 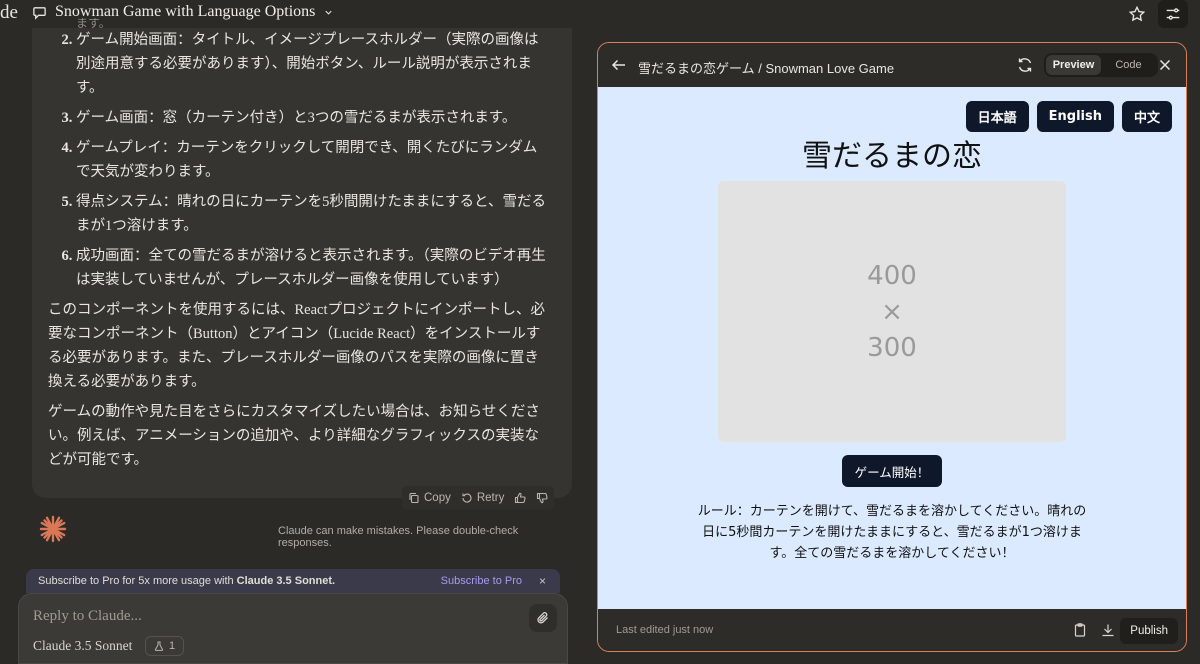 I want to click on image-placeholder: 400 × 300, so click(x=892, y=311).